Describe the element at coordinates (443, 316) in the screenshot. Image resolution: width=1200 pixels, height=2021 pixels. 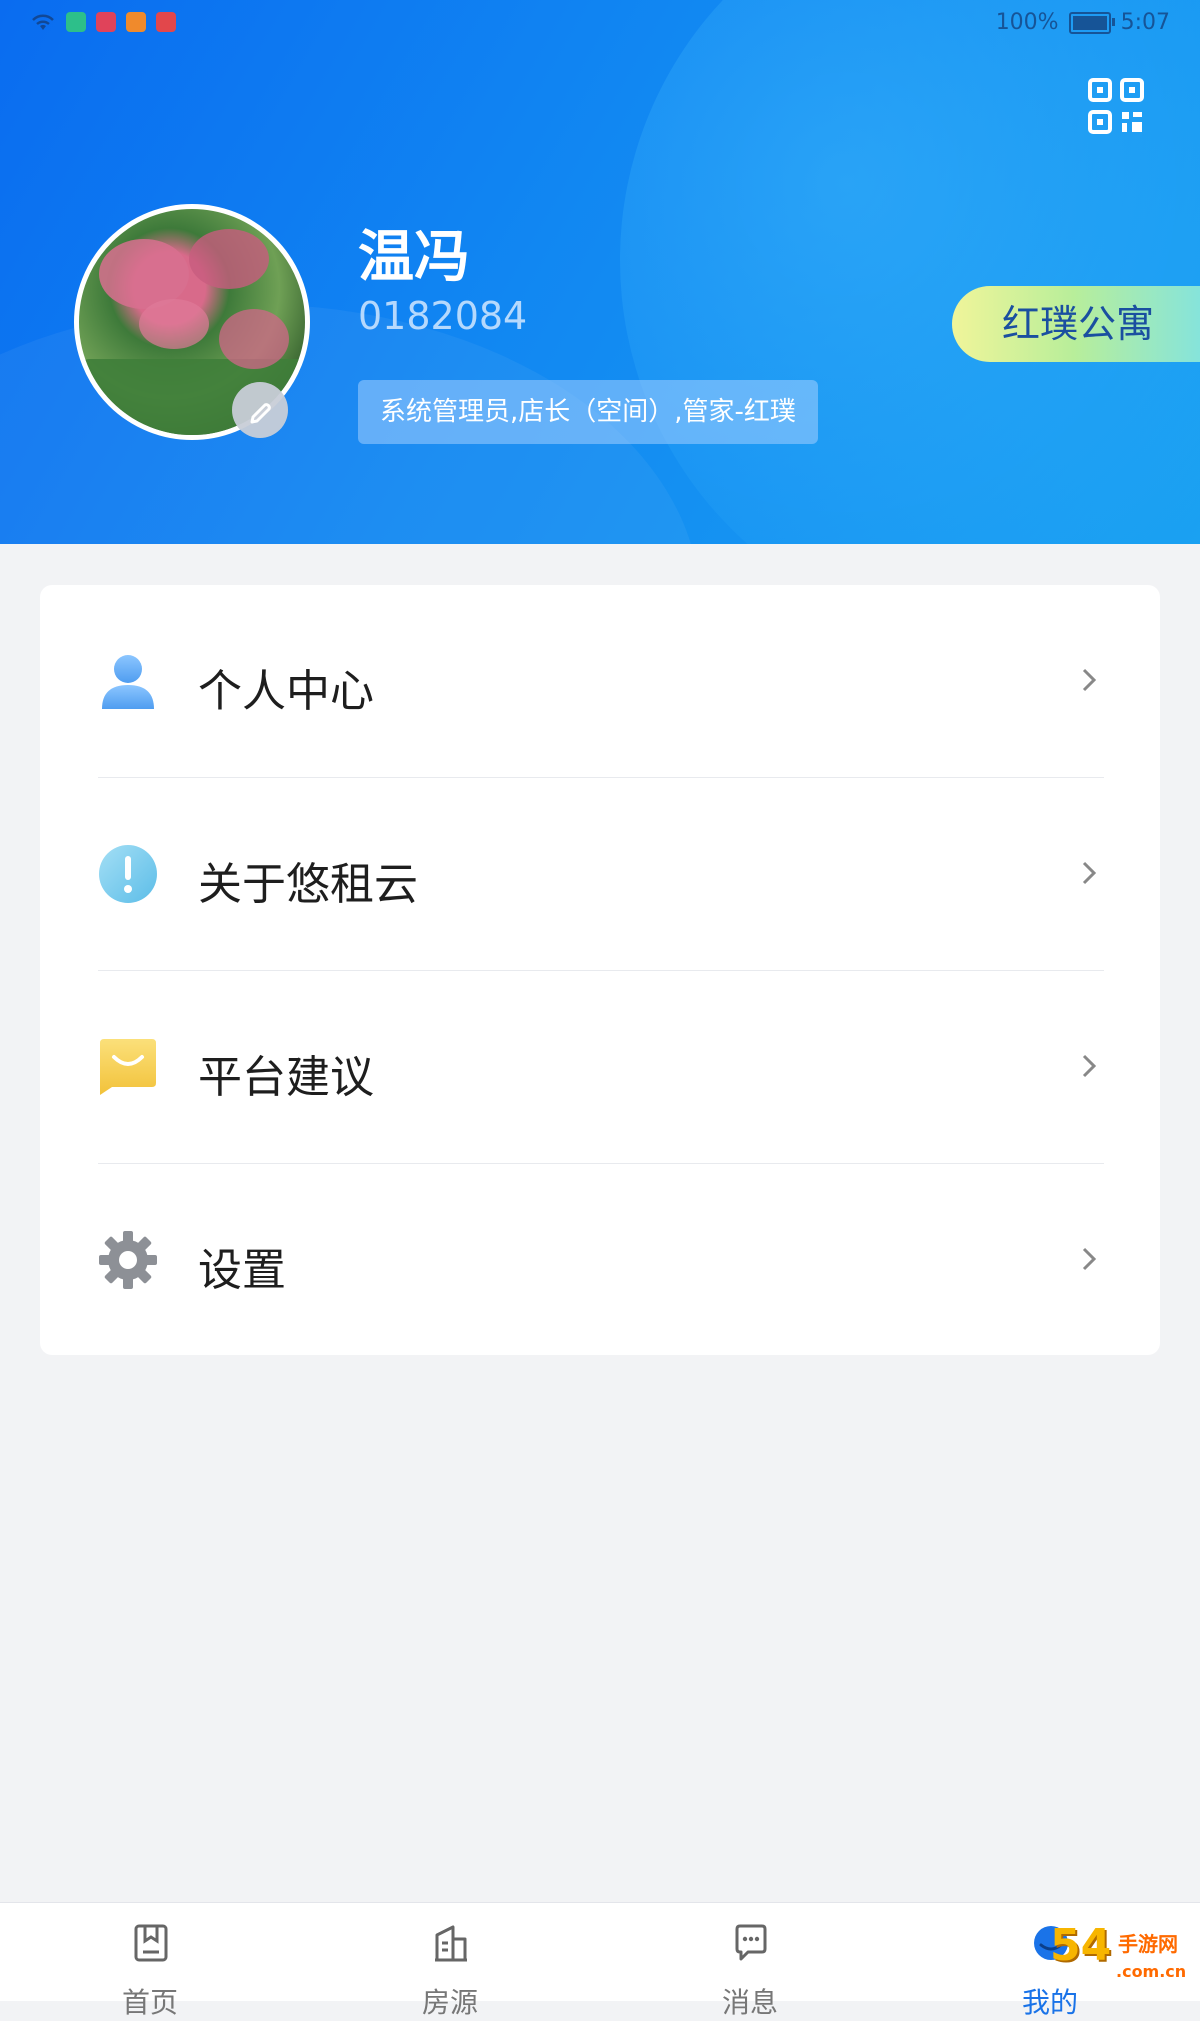
I see `user-id: 0182084` at that location.